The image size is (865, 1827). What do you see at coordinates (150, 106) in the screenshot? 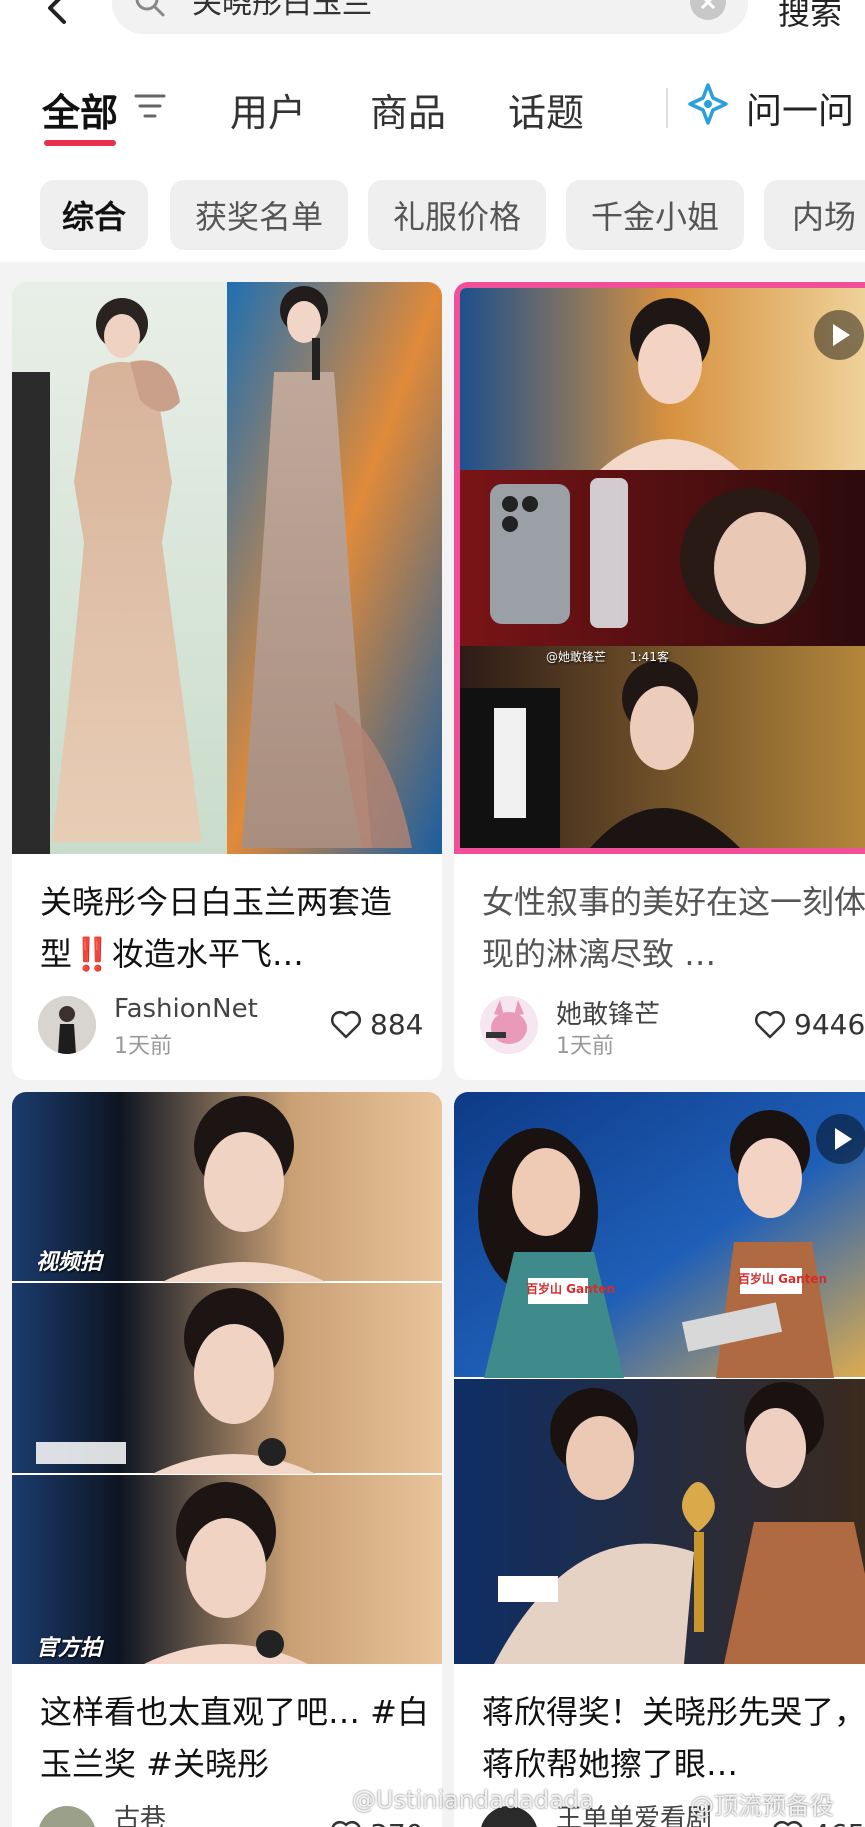
I see `filter-icon` at bounding box center [150, 106].